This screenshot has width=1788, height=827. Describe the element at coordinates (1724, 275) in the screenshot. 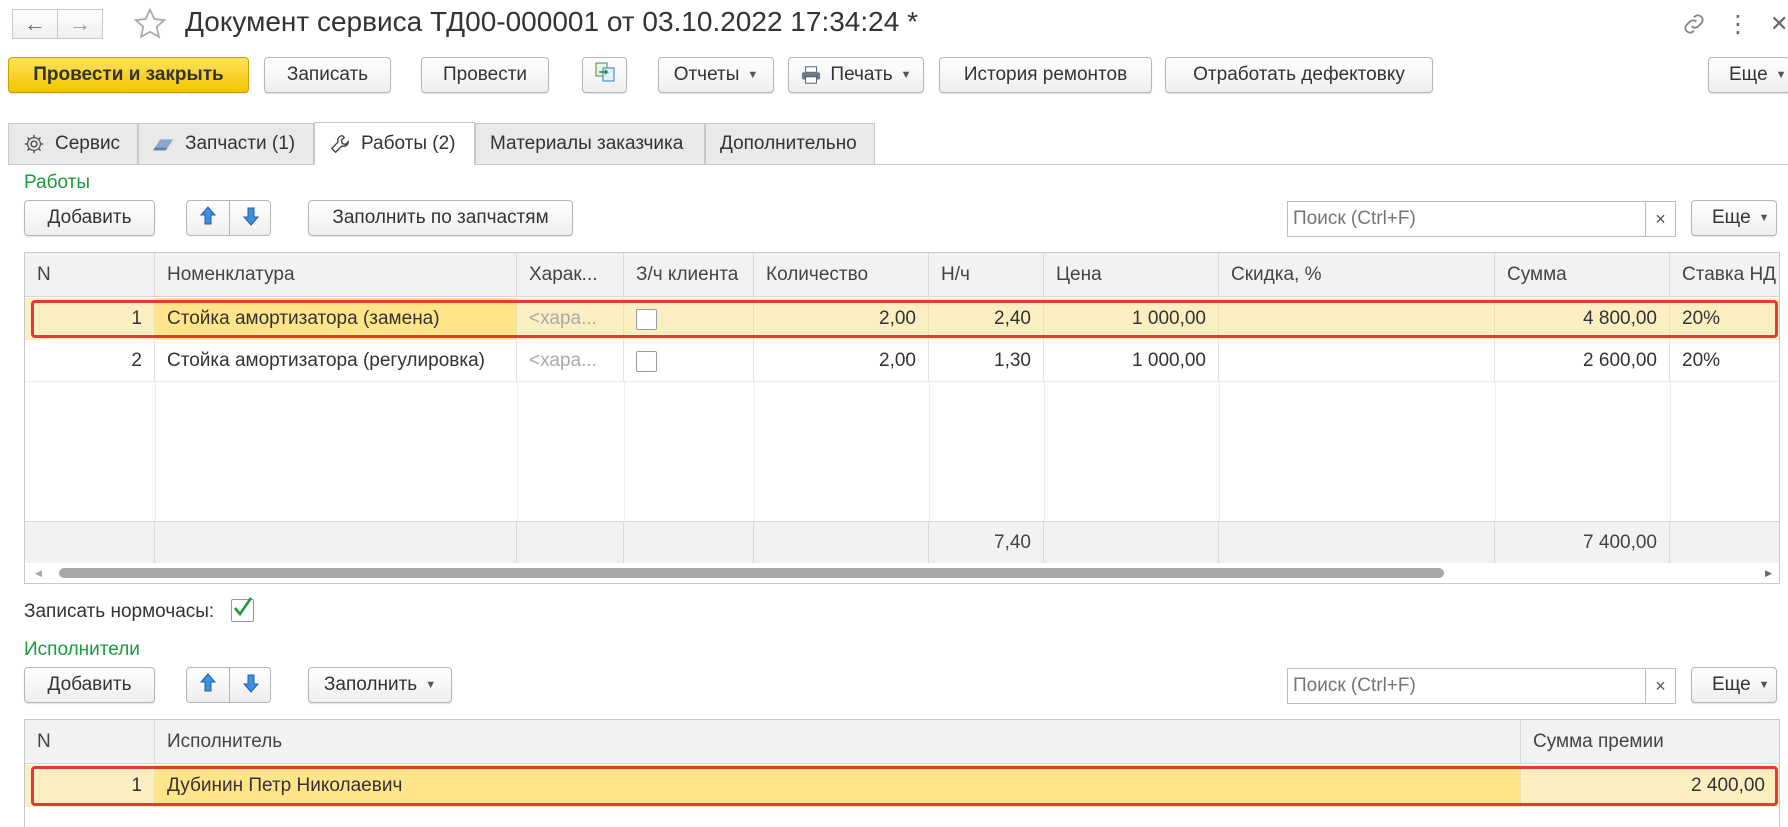

I see `col-vat: Ставка НД` at that location.